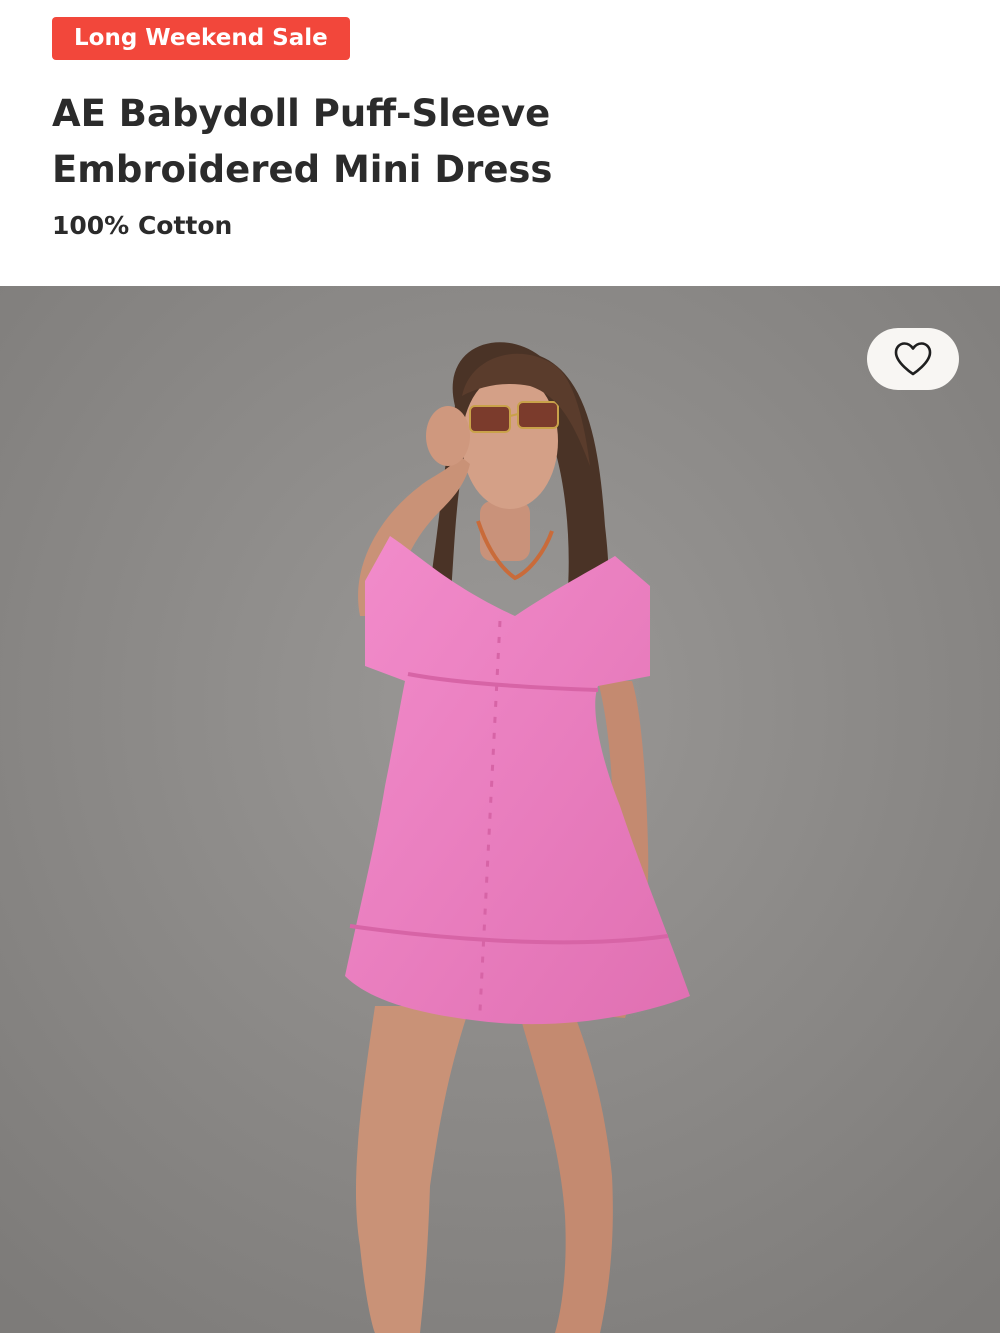 The width and height of the screenshot is (1000, 1333). I want to click on neck, so click(505, 531).